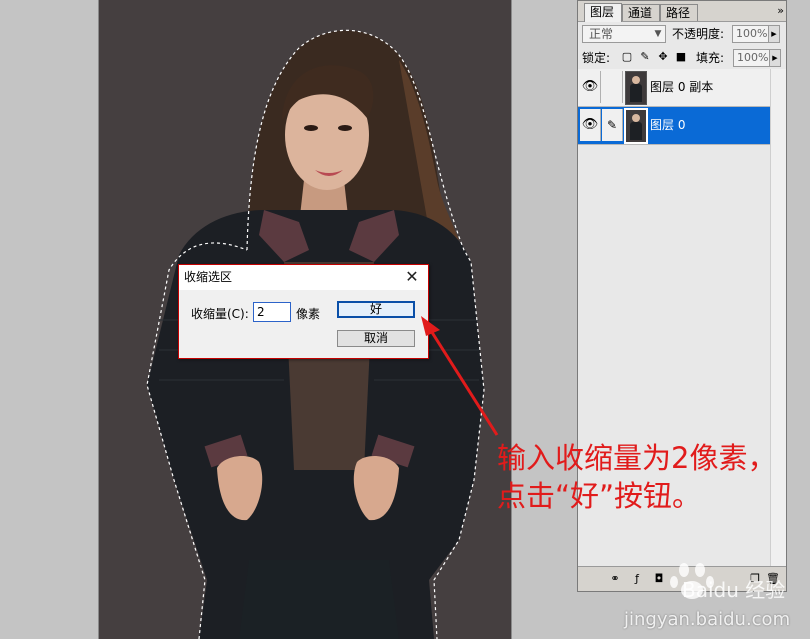 This screenshot has height=639, width=810. Describe the element at coordinates (220, 314) in the screenshot. I see `contract-amount-label: 收缩量(C):` at that location.